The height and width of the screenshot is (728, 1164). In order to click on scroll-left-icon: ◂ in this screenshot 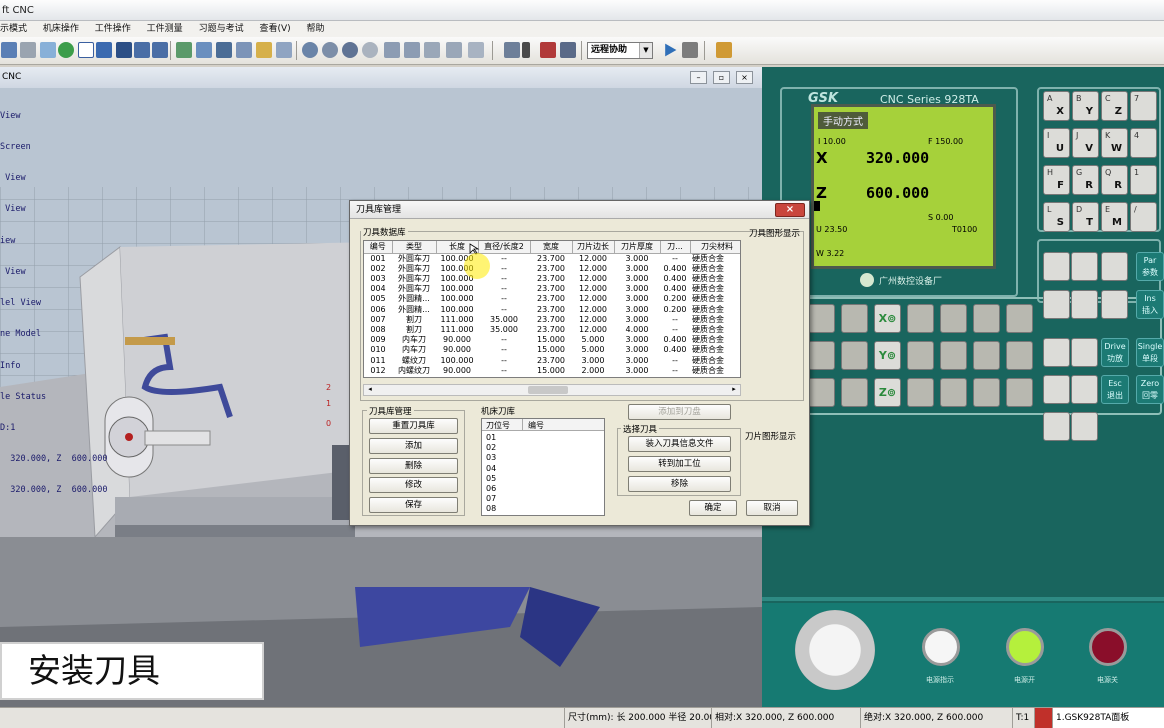, I will do `click(370, 390)`.